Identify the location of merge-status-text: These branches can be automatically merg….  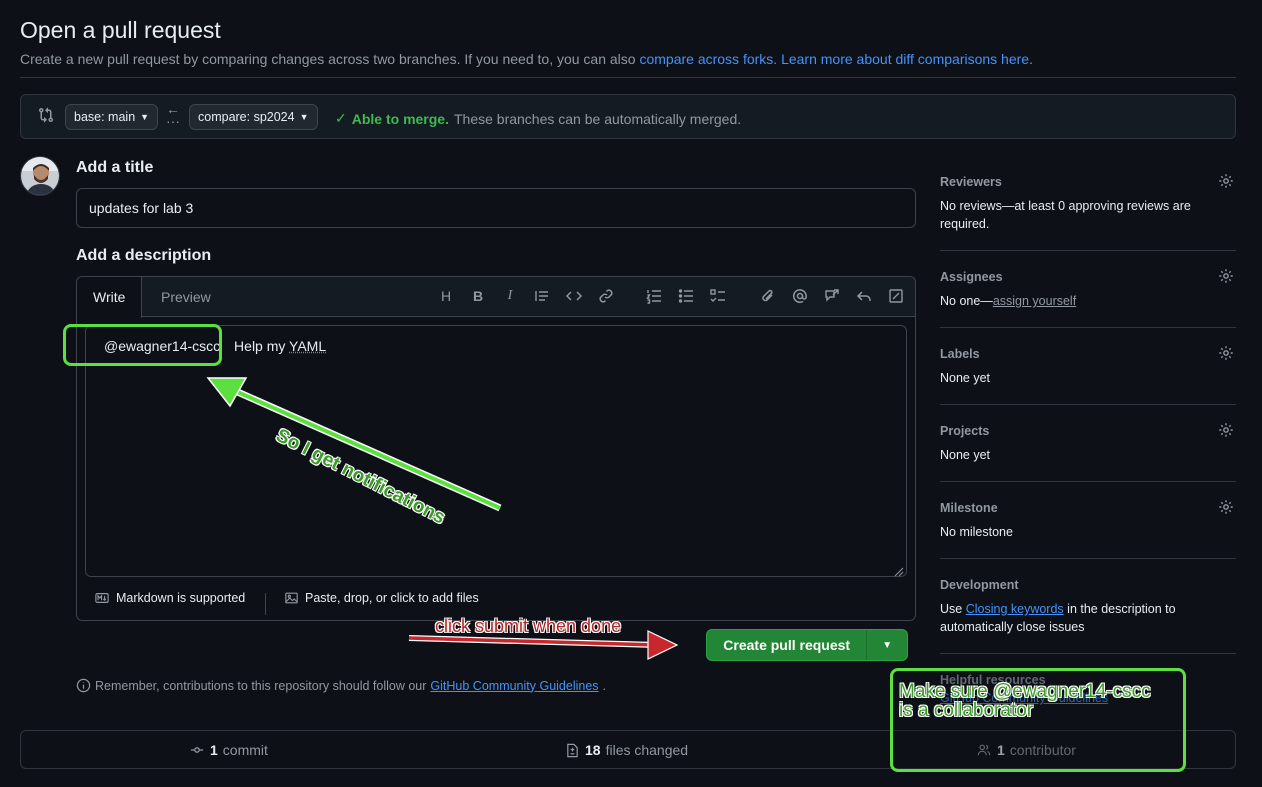
(597, 118).